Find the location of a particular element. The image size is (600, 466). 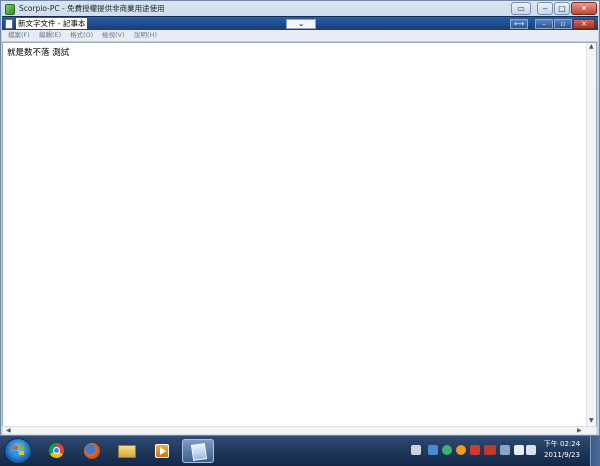

menu-format: 格式(O) is located at coordinates (81, 35).